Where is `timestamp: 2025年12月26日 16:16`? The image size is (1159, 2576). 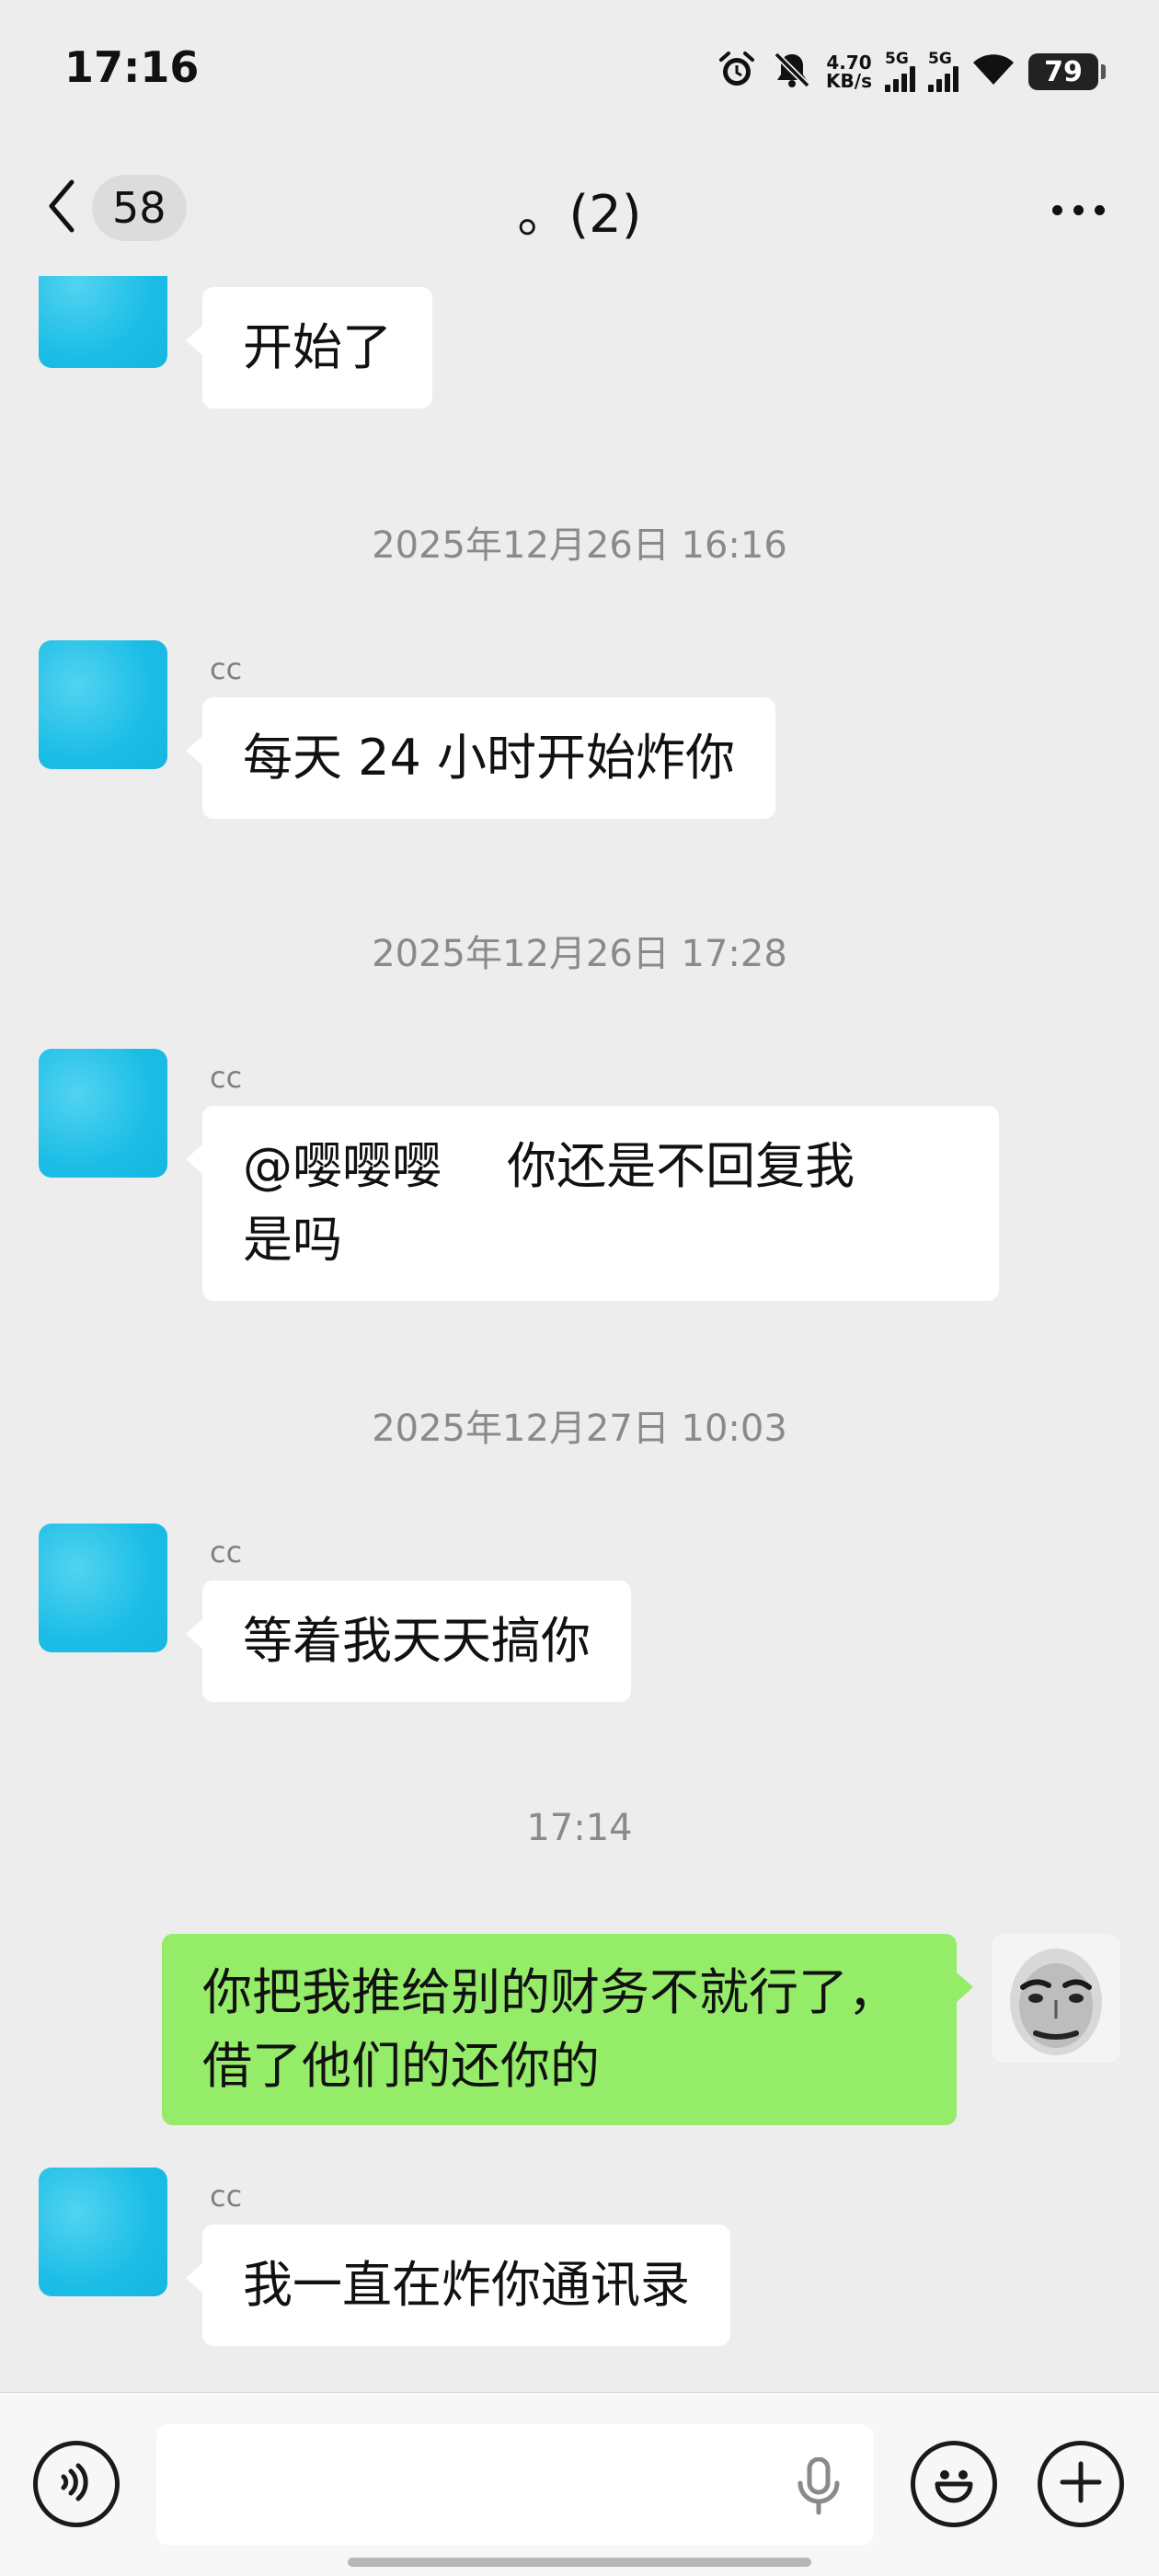 timestamp: 2025年12月26日 16:16 is located at coordinates (579, 545).